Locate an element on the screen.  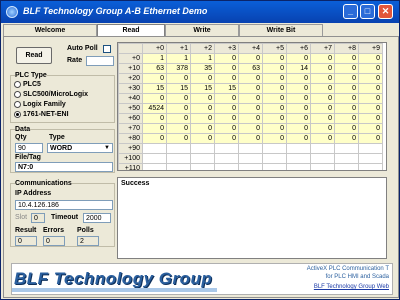
timeout-input: 2000 is located at coordinates (97, 218).